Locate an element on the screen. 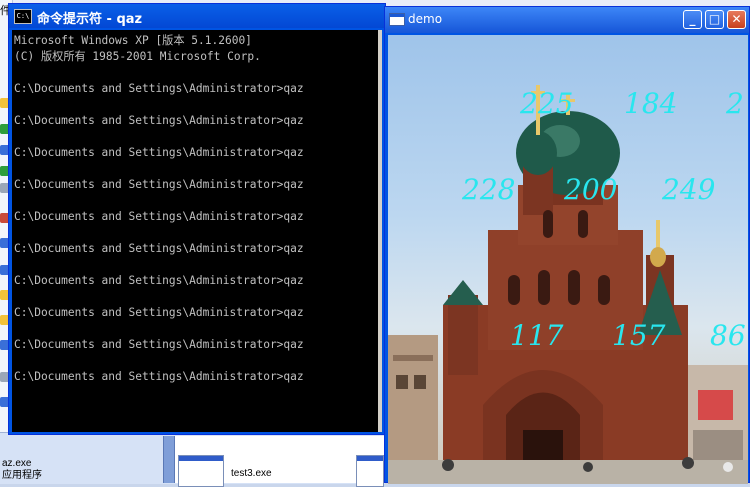  pixel-value: 86 is located at coordinates (728, 335).